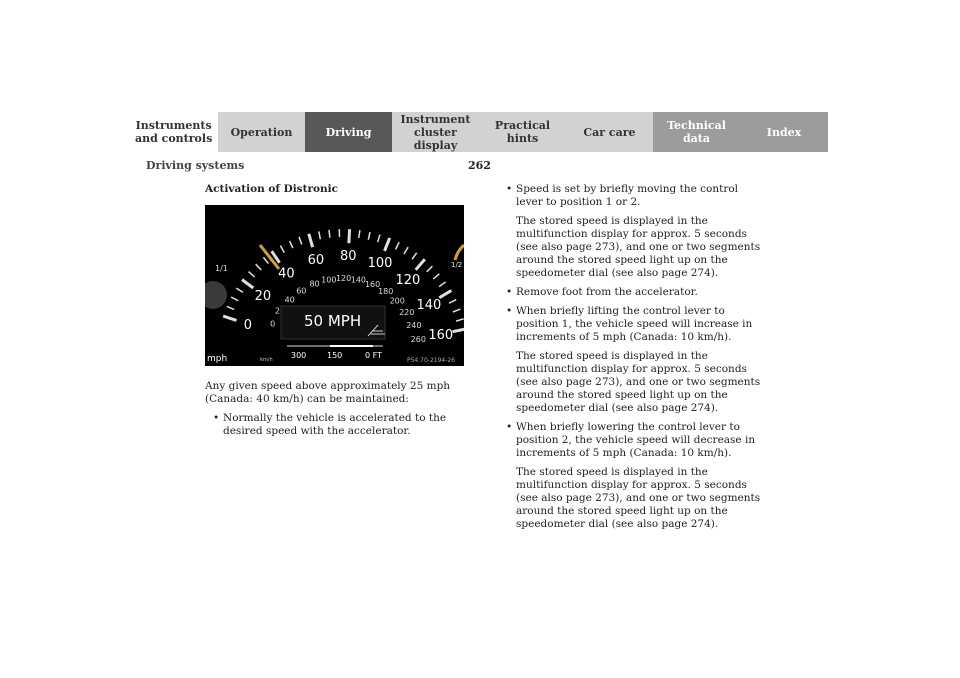 Image resolution: width=960 pixels, height=678 pixels. Describe the element at coordinates (298, 355) in the screenshot. I see `distance-label-300: 300` at that location.